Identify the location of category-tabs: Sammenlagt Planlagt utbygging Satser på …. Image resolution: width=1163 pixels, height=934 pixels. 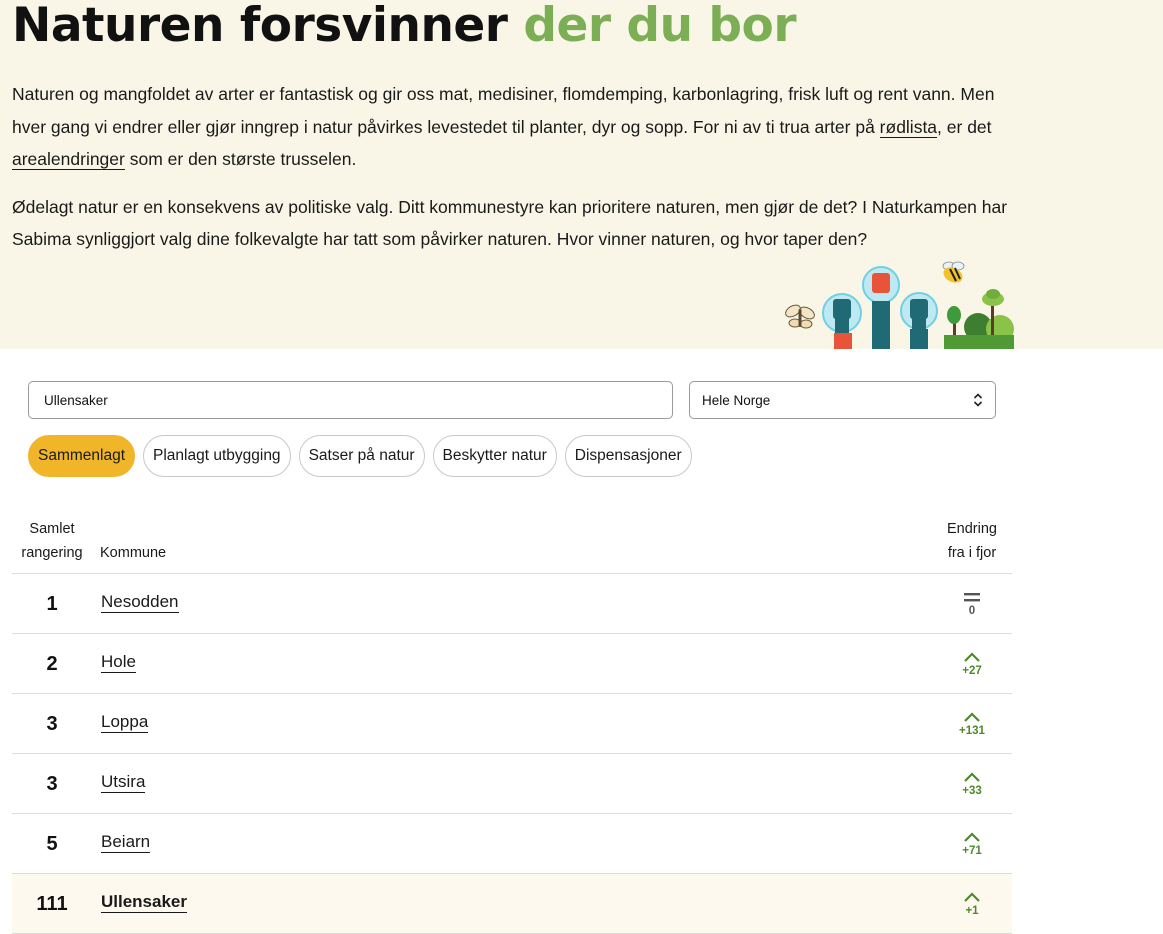
(360, 456).